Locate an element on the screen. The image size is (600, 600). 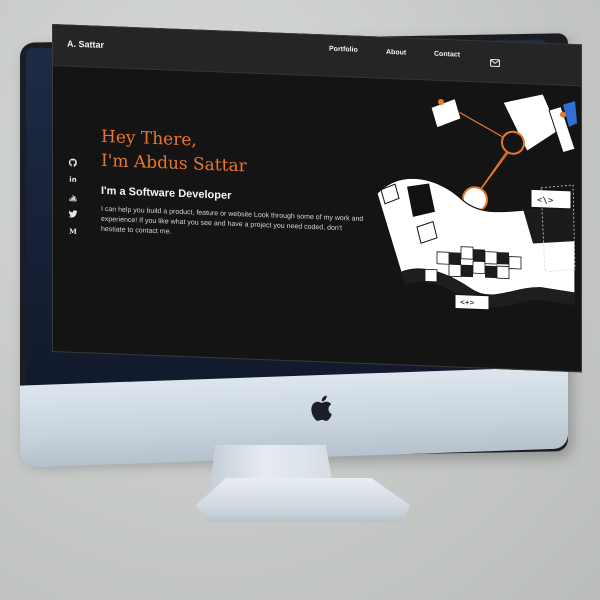
social-links: in M is located at coordinates (73, 197).